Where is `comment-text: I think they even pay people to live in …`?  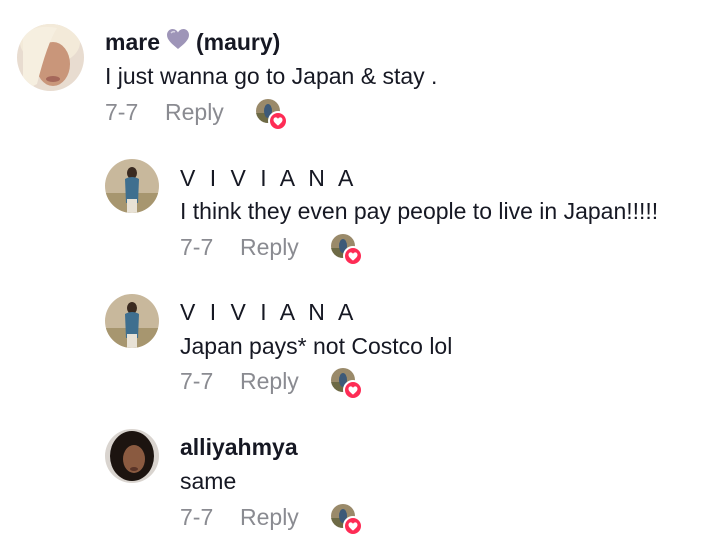 comment-text: I think they even pay people to live in … is located at coordinates (419, 211).